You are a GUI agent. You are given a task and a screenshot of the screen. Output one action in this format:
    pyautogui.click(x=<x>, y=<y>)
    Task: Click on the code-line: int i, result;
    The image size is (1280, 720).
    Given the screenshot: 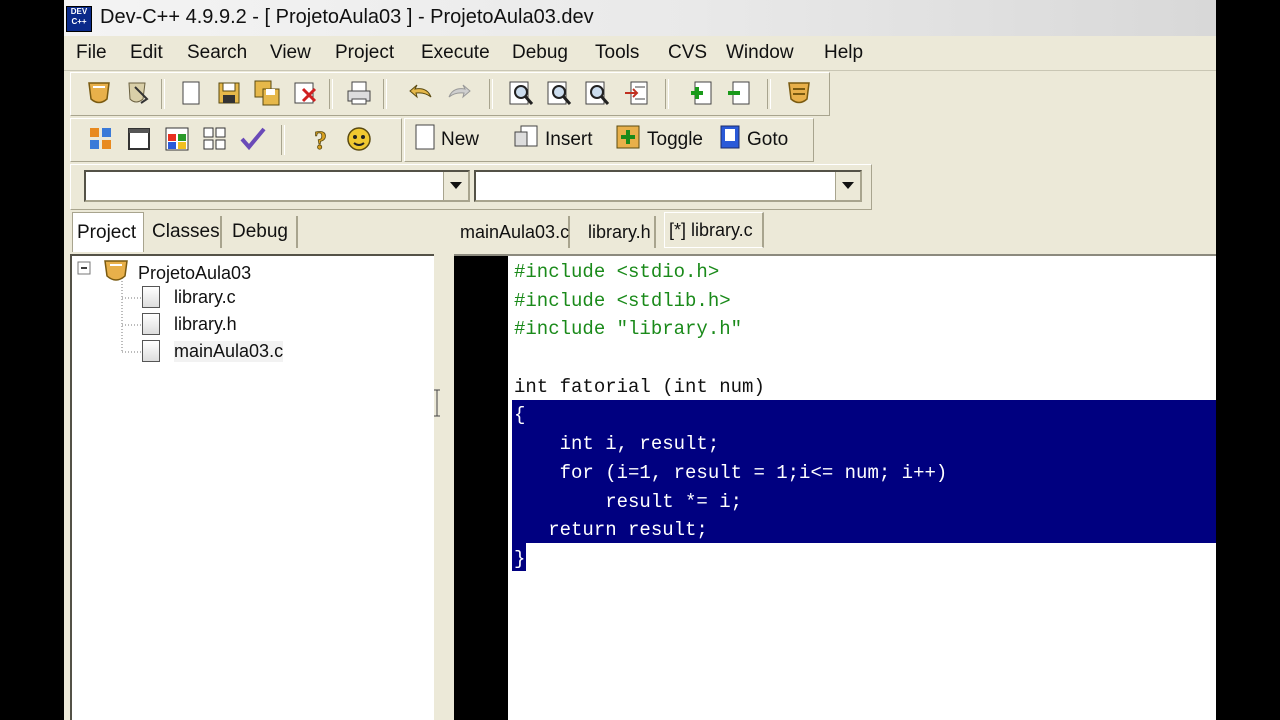 What is the action you would take?
    pyautogui.click(x=617, y=444)
    